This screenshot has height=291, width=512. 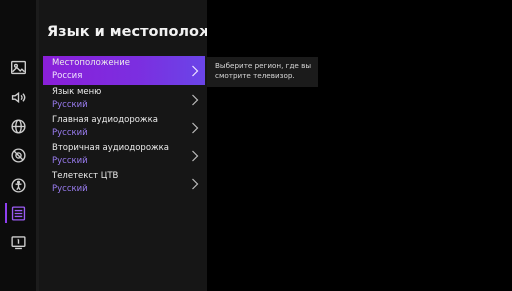 What do you see at coordinates (91, 63) in the screenshot?
I see `menu-item-label: Местоположение` at bounding box center [91, 63].